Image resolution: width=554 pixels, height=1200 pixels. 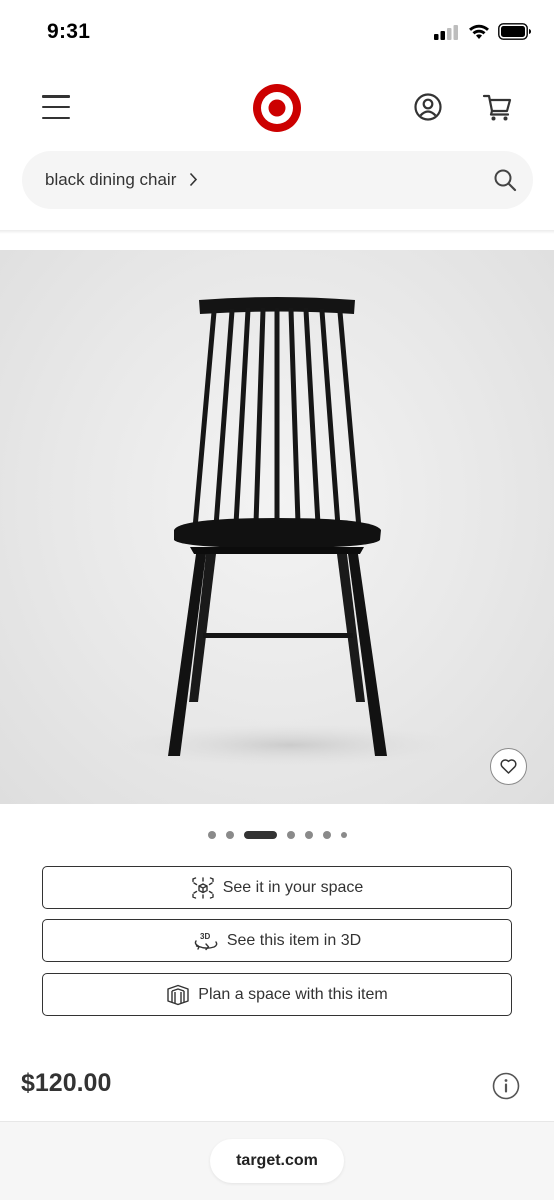 What do you see at coordinates (205, 936) in the screenshot?
I see `svg-text: 3D` at bounding box center [205, 936].